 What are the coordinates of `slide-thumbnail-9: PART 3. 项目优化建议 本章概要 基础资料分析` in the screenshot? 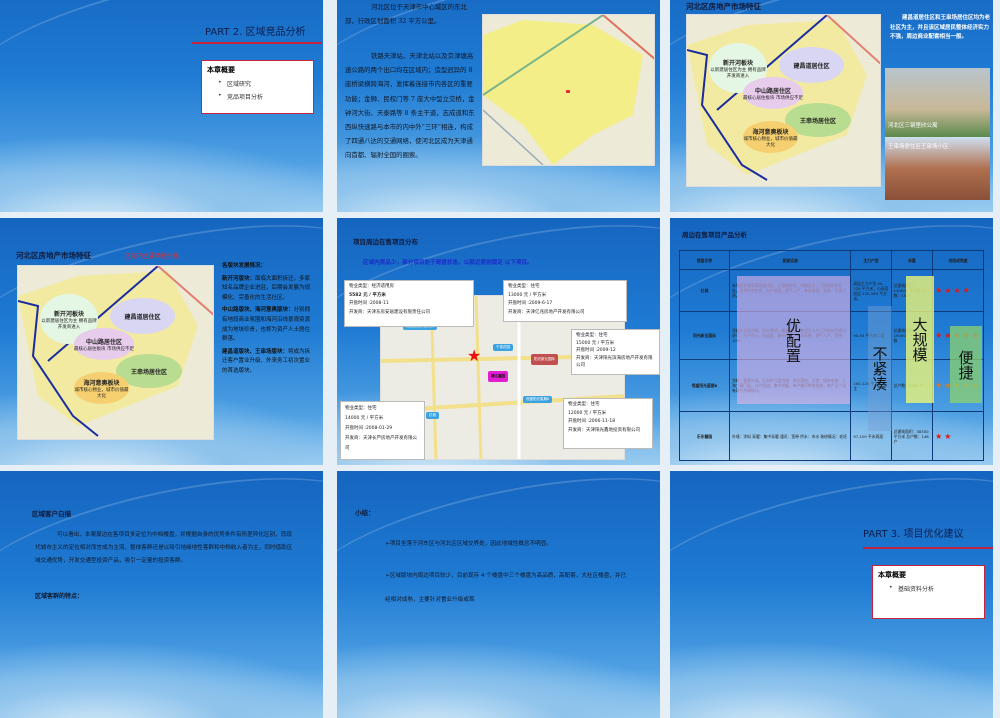 It's located at (831, 594).